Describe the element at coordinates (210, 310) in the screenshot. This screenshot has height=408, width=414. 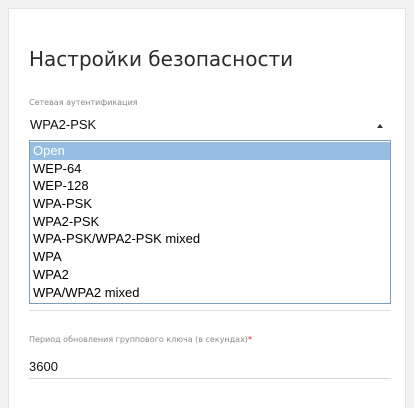
I see `auth-select-underline` at that location.